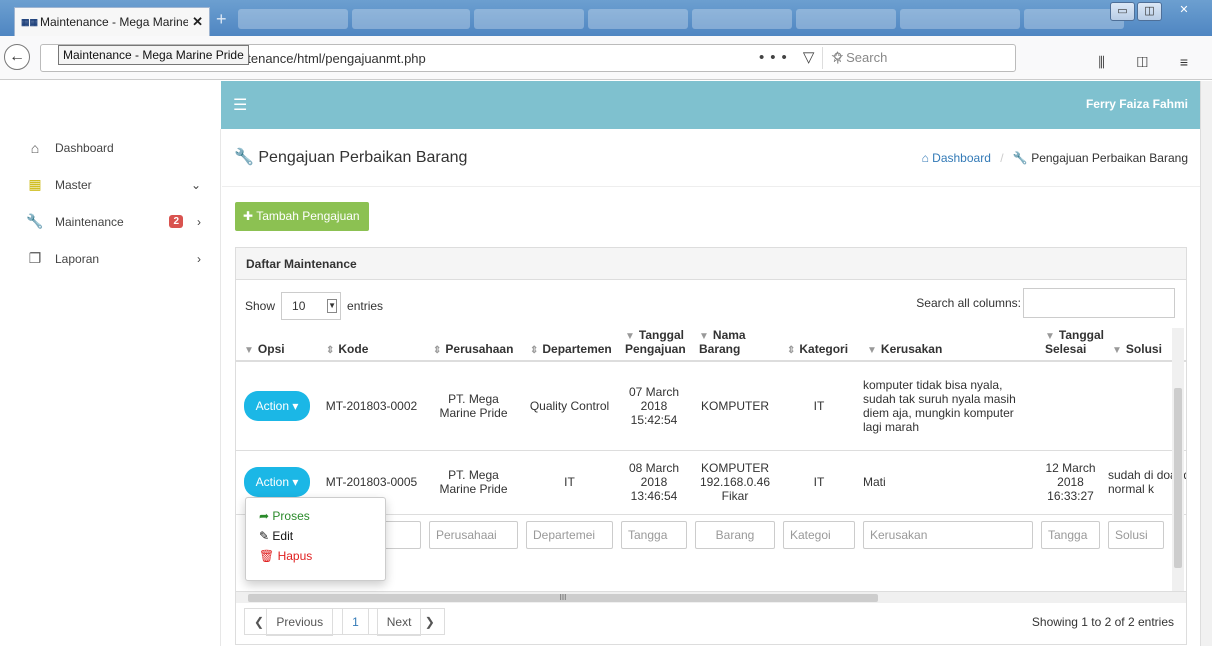 Image resolution: width=1212 pixels, height=646 pixels. Describe the element at coordinates (1070, 481) in the screenshot. I see `cell-selesai: 12 March 2018 16:33:27` at that location.